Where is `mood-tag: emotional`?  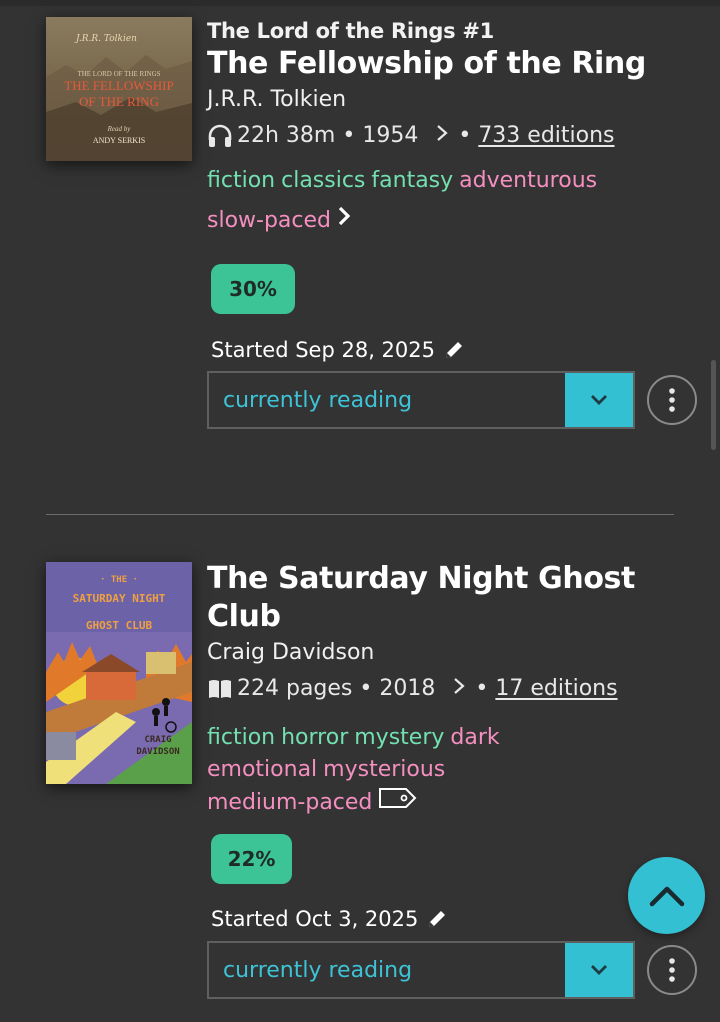
mood-tag: emotional is located at coordinates (262, 769).